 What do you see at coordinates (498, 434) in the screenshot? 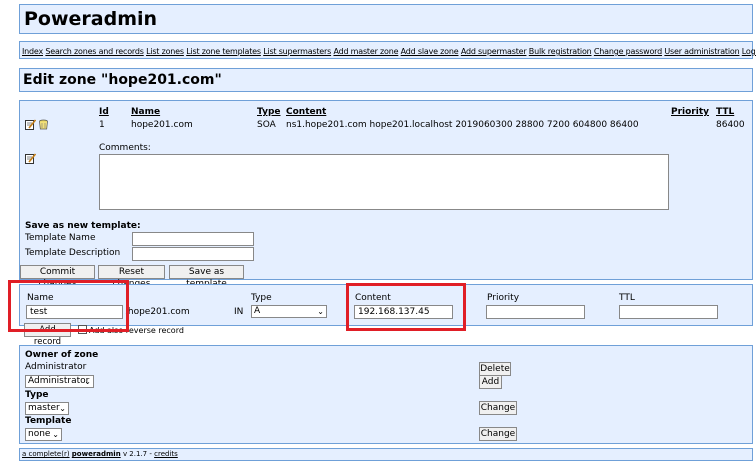
I see `zone-template-change-button: Change` at bounding box center [498, 434].